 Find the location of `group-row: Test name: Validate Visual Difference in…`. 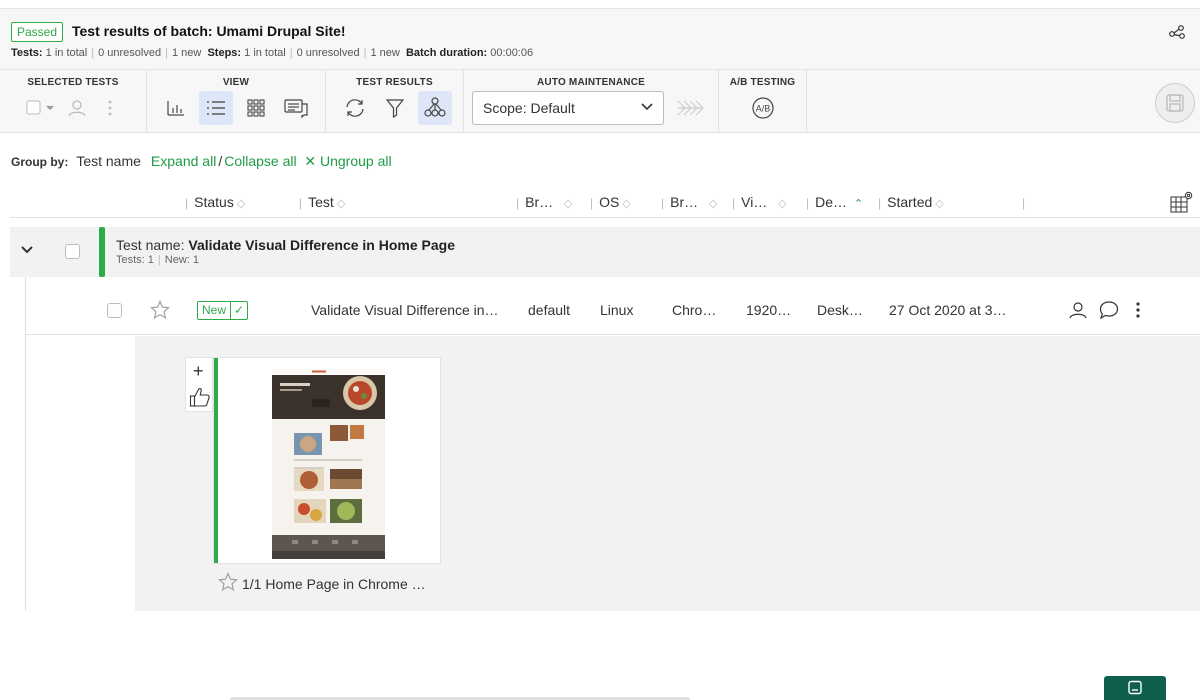

group-row: Test name: Validate Visual Difference in… is located at coordinates (605, 252).